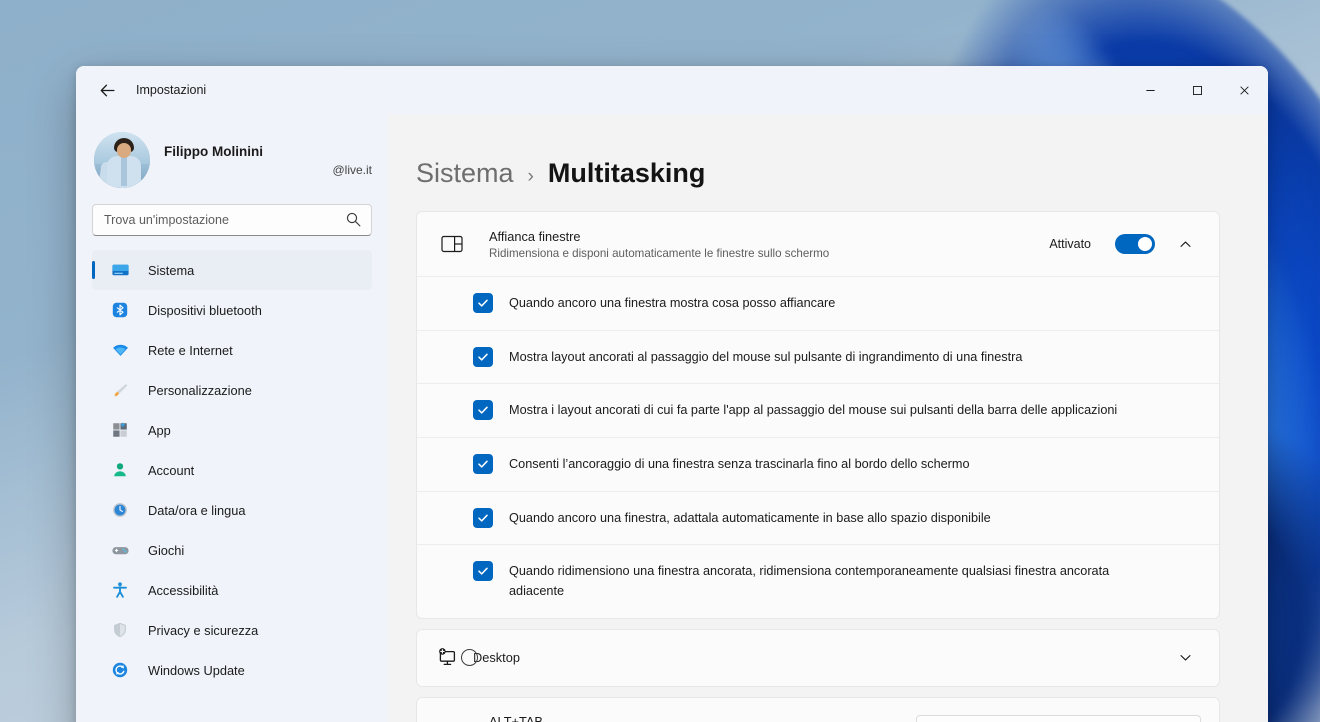 Image resolution: width=1320 pixels, height=722 pixels. What do you see at coordinates (1185, 658) in the screenshot?
I see `desktop-card-expand-button` at bounding box center [1185, 658].